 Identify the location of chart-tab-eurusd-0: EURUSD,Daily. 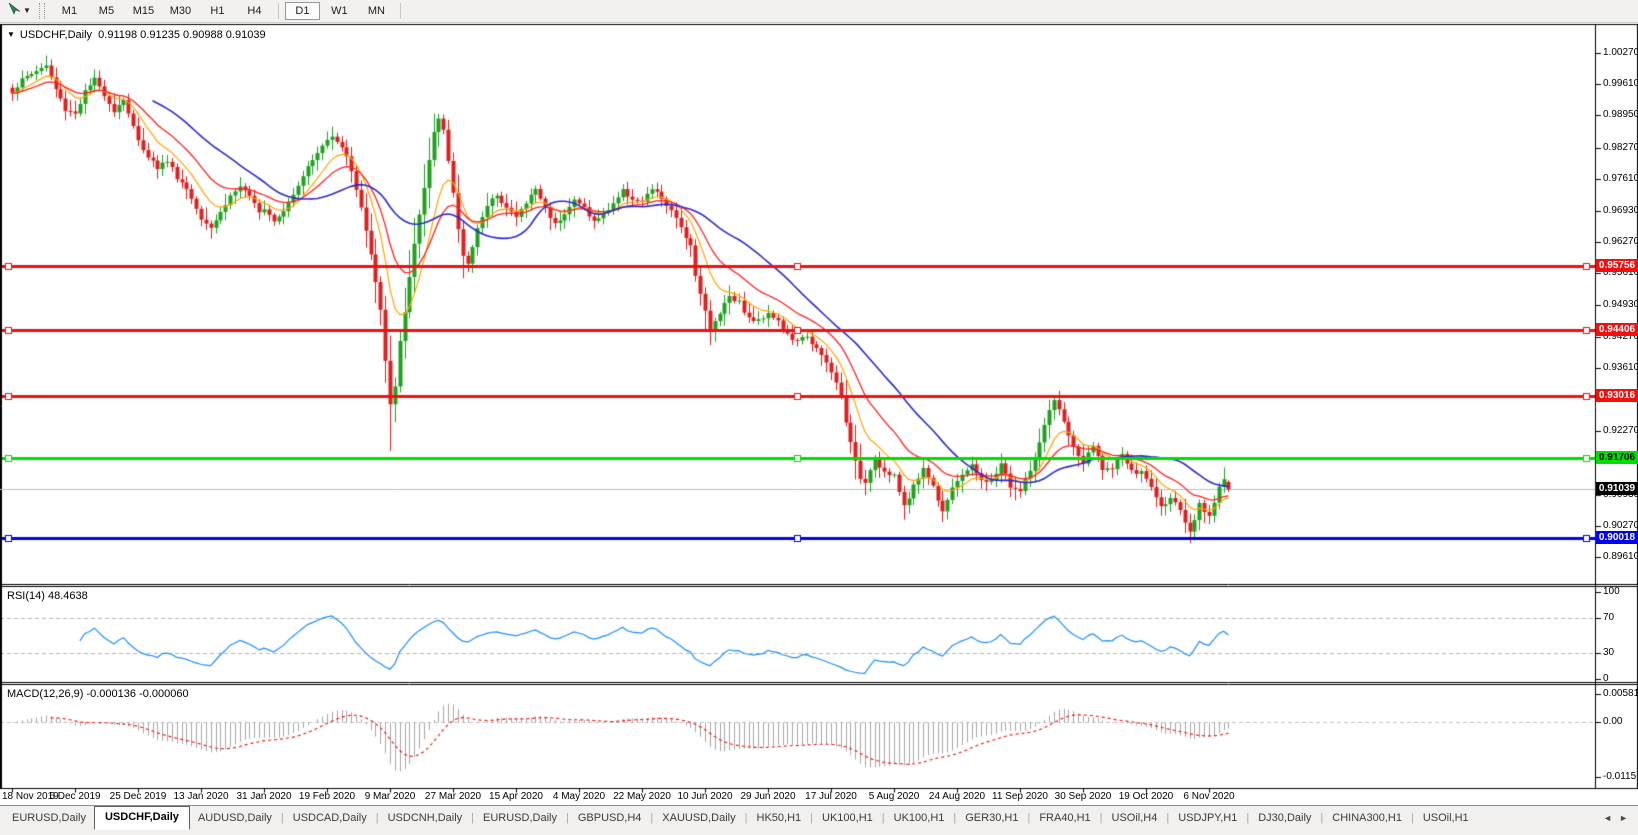
(49, 818).